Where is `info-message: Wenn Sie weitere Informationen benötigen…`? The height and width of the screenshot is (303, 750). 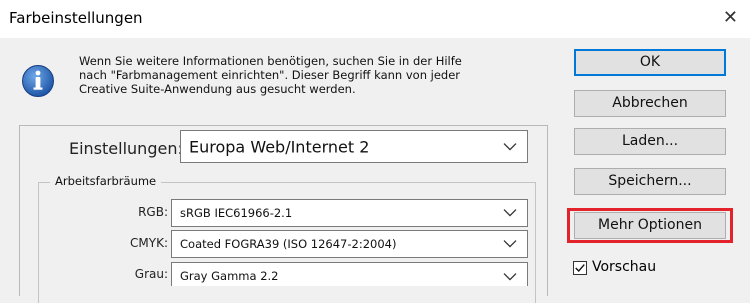
info-message: Wenn Sie weitere Informationen benötigen… is located at coordinates (299, 75).